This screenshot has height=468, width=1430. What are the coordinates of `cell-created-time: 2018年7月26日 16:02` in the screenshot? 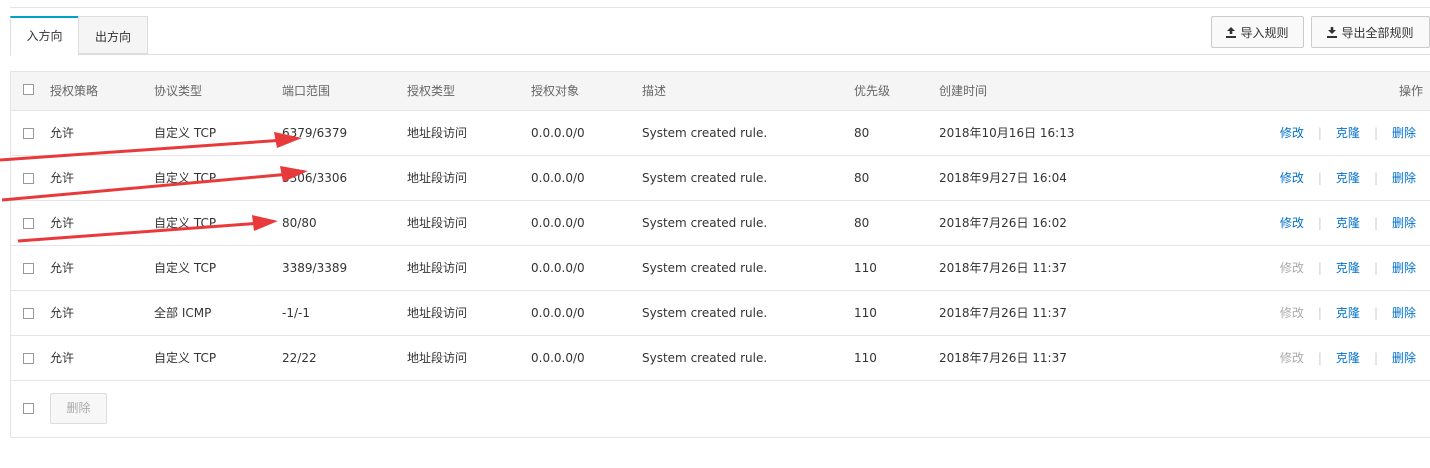 It's located at (1003, 223).